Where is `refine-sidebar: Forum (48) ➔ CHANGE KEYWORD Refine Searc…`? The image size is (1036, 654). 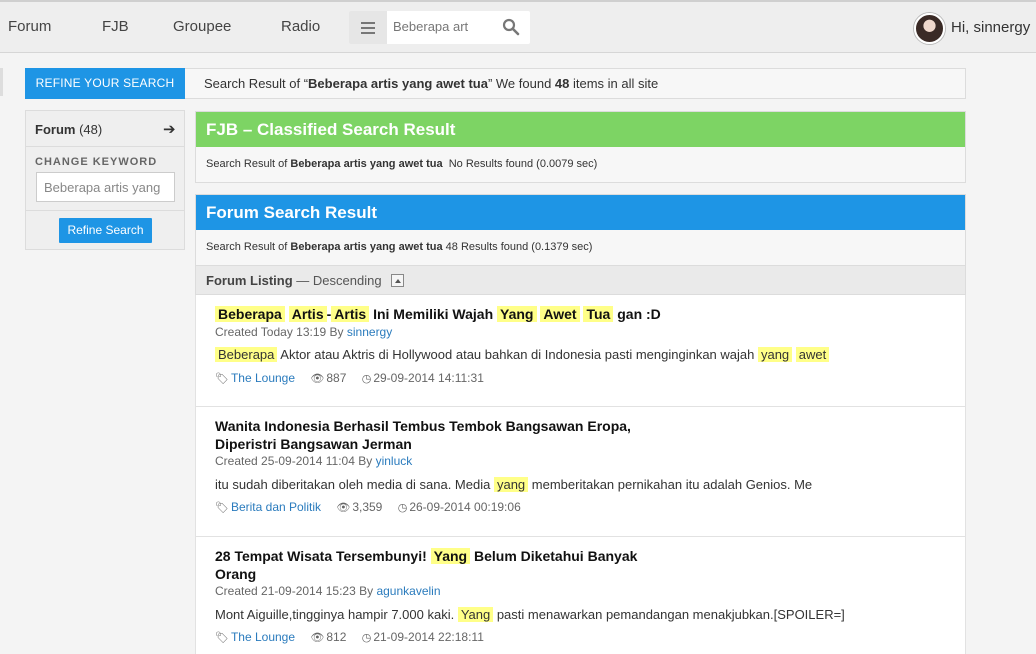 refine-sidebar: Forum (48) ➔ CHANGE KEYWORD Refine Searc… is located at coordinates (105, 180).